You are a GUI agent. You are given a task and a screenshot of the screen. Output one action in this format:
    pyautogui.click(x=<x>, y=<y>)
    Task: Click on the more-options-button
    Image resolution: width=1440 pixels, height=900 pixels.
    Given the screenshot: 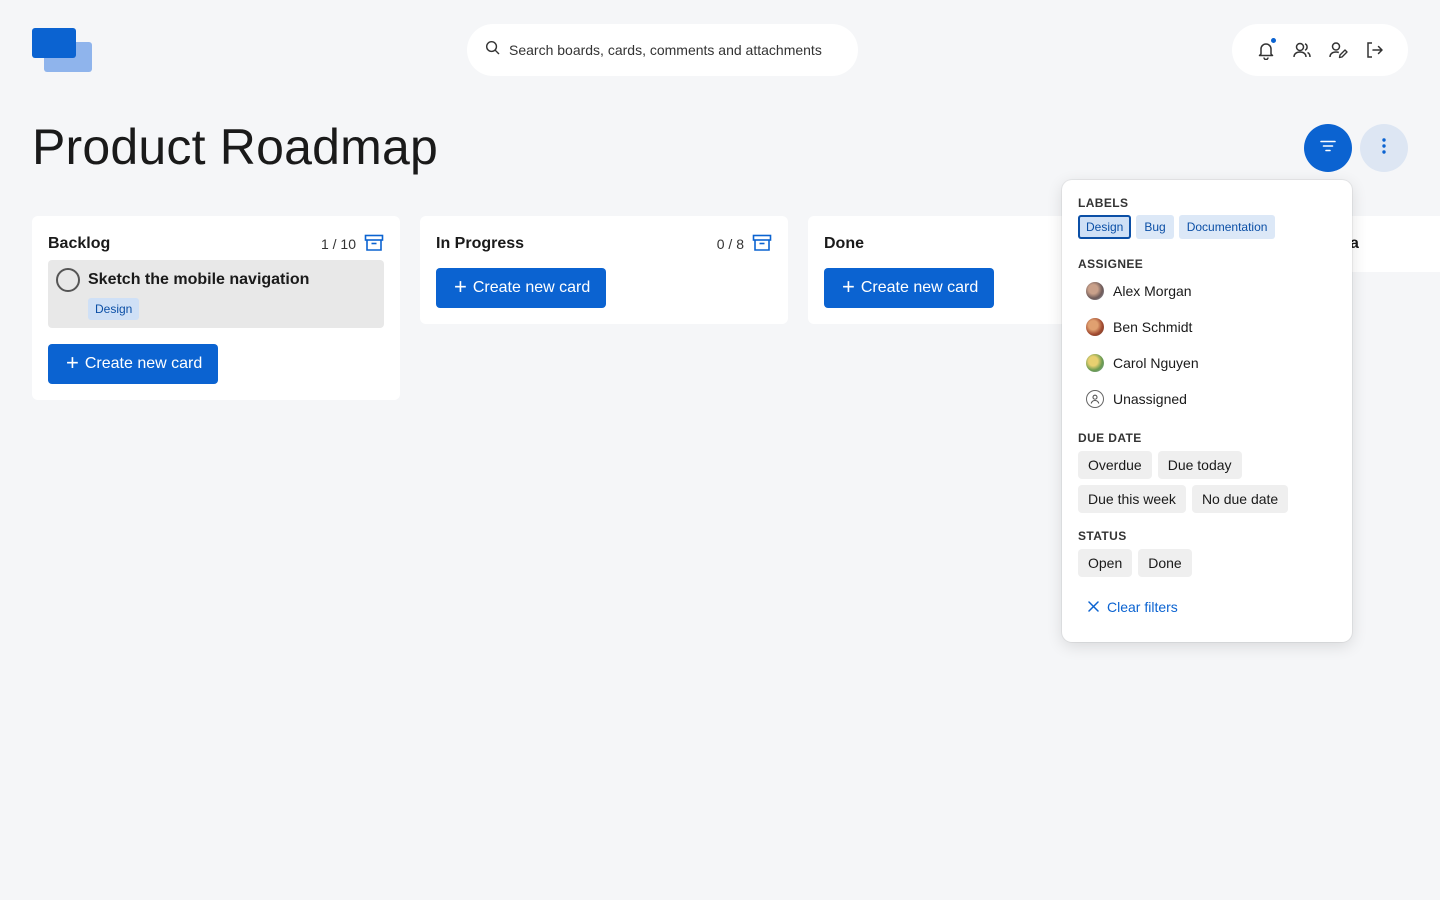 What is the action you would take?
    pyautogui.click(x=1384, y=148)
    